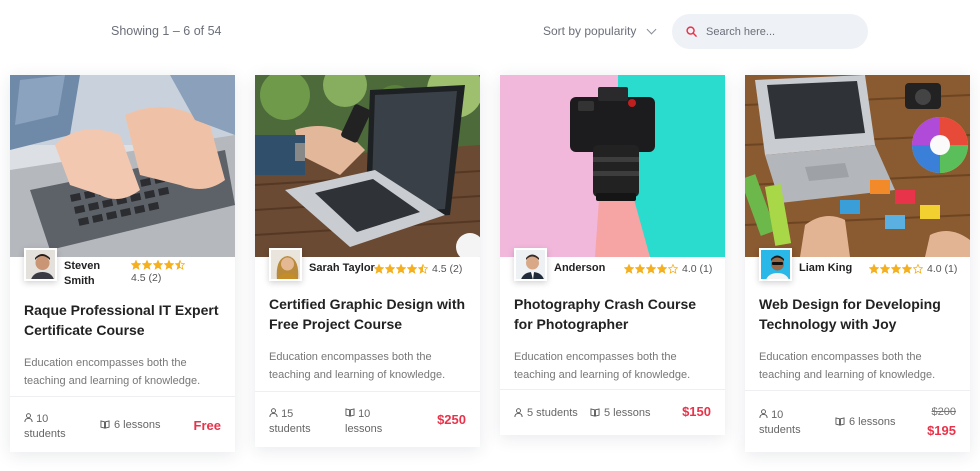  Describe the element at coordinates (579, 268) in the screenshot. I see `author-name: Anderson` at that location.